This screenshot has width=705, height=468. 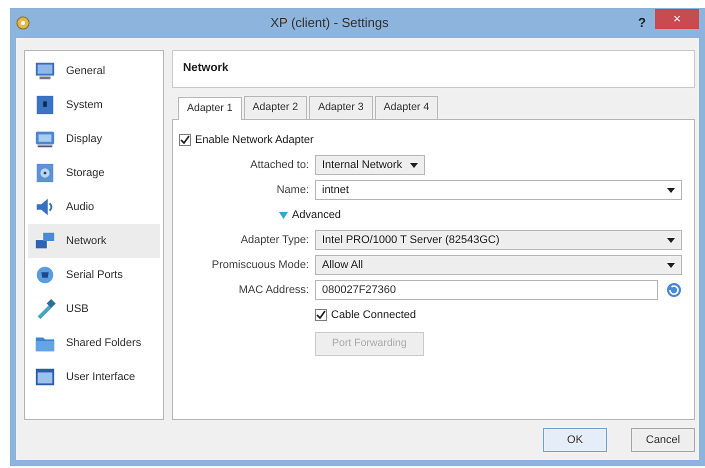 What do you see at coordinates (276, 107) in the screenshot?
I see `tab: Adapter 2` at bounding box center [276, 107].